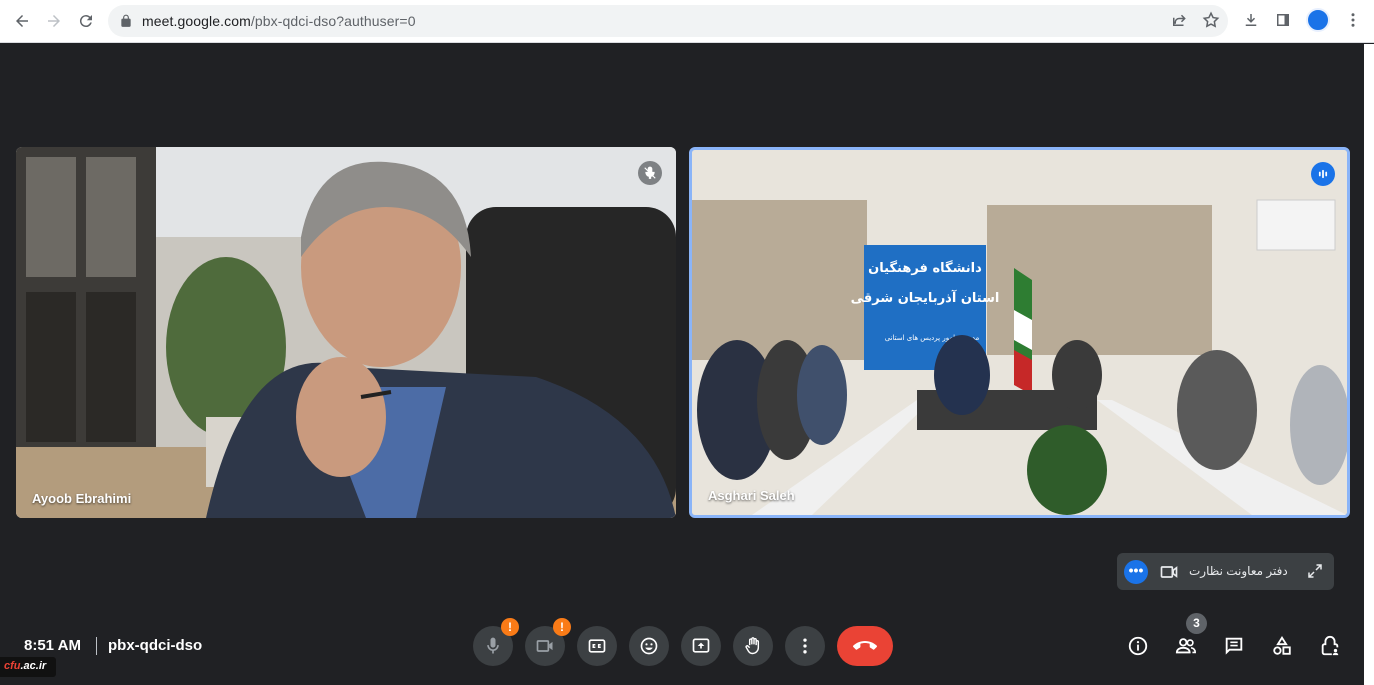  I want to click on camera-alert-badge: !, so click(562, 627).